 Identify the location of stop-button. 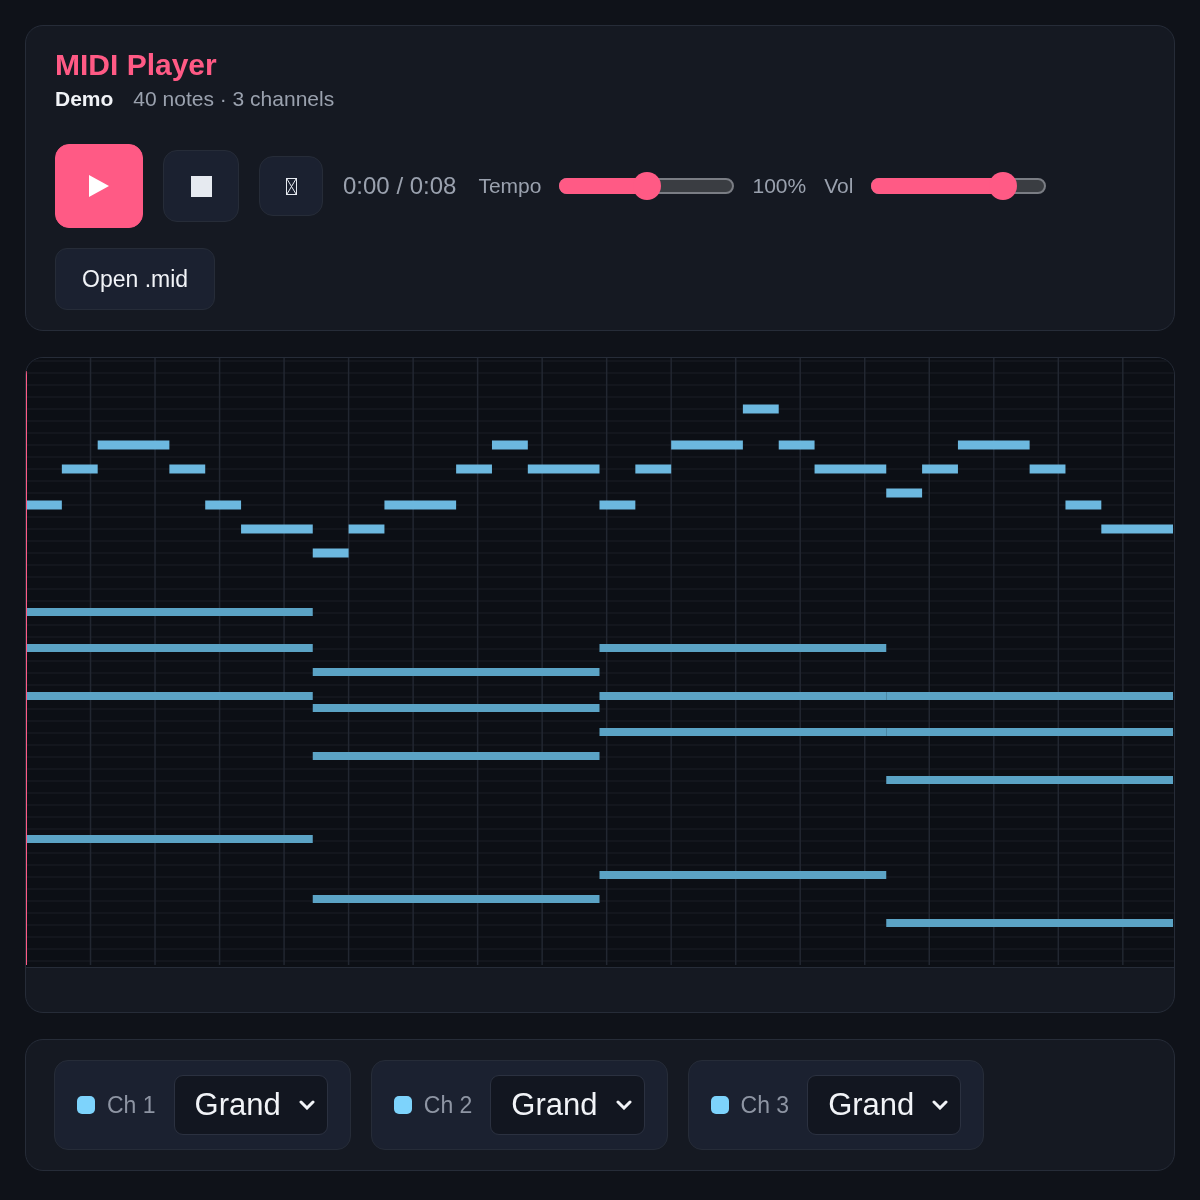
(201, 186).